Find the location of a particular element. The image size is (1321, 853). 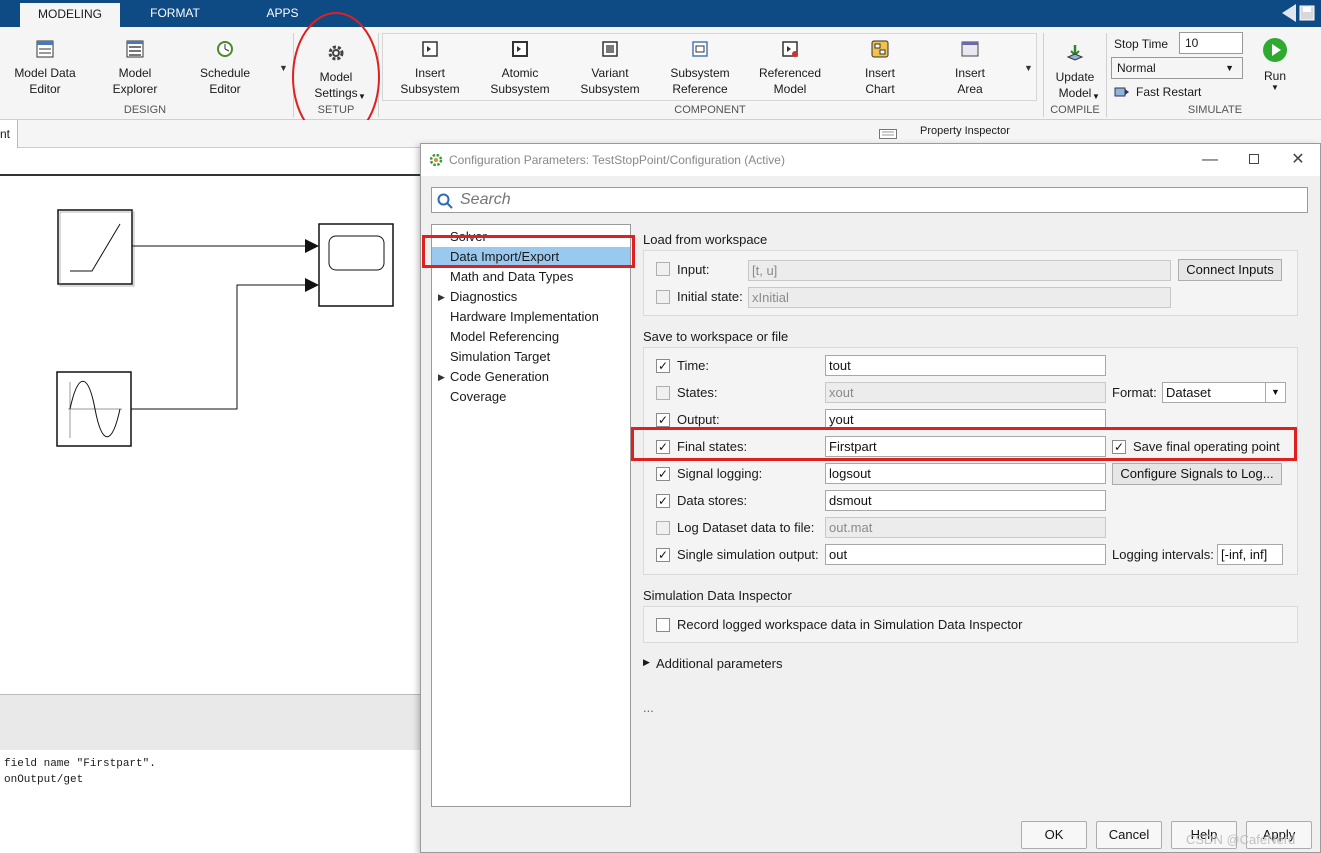

nav-item-simulation-target: Simulation Target is located at coordinates (531, 357).